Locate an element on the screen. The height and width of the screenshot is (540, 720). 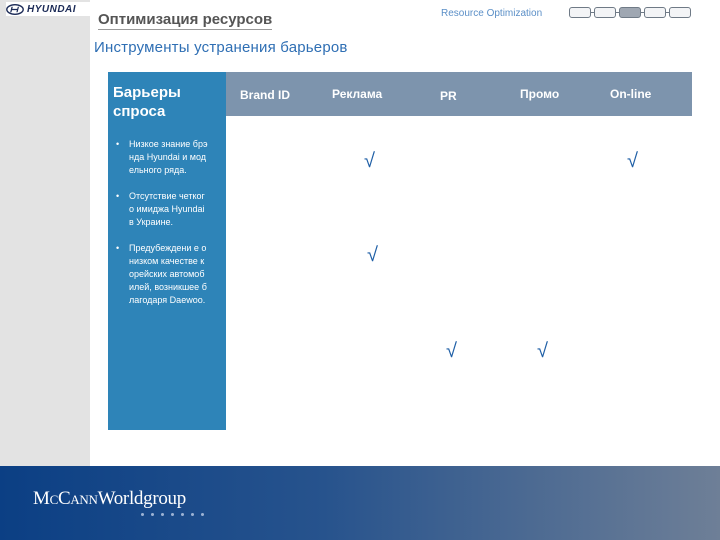
row-header-title: Барьеры спроса is located at coordinates (147, 102).